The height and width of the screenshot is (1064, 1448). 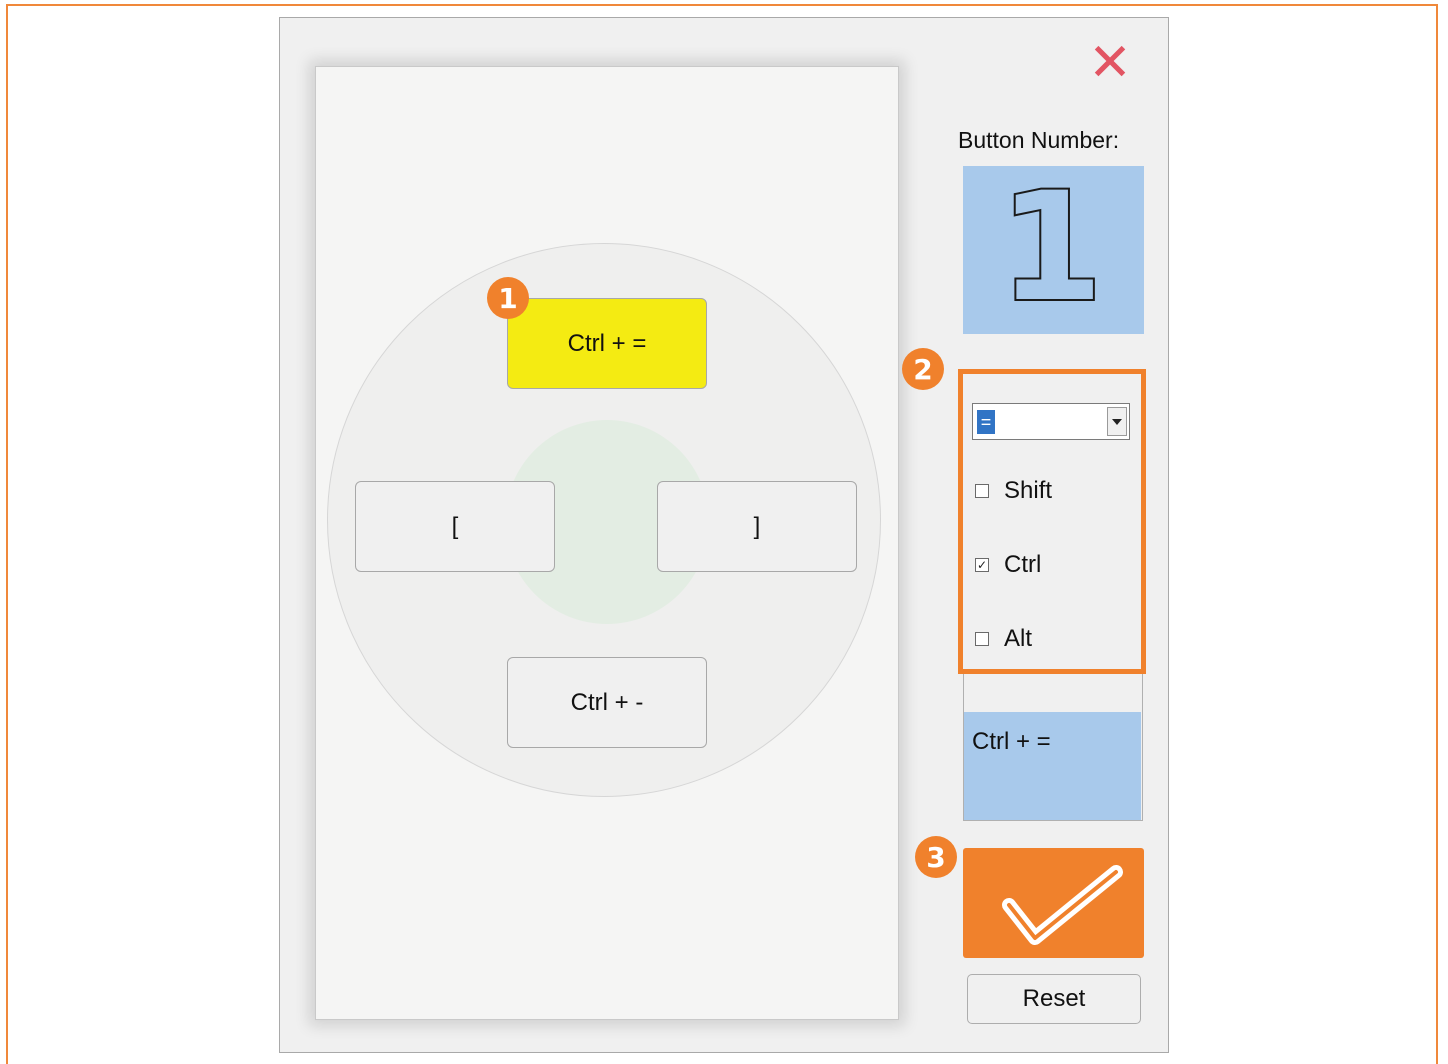 I want to click on button-number-display: 1, so click(x=1053, y=250).